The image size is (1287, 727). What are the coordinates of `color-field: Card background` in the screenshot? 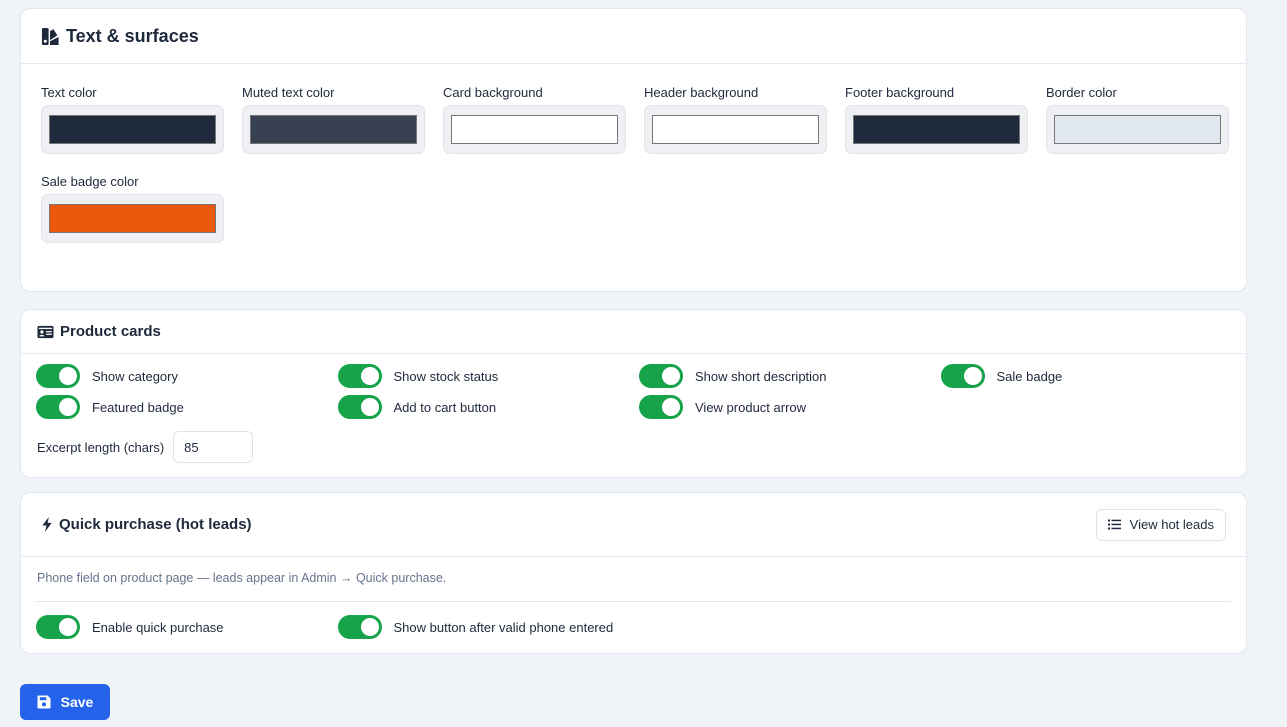 It's located at (534, 119).